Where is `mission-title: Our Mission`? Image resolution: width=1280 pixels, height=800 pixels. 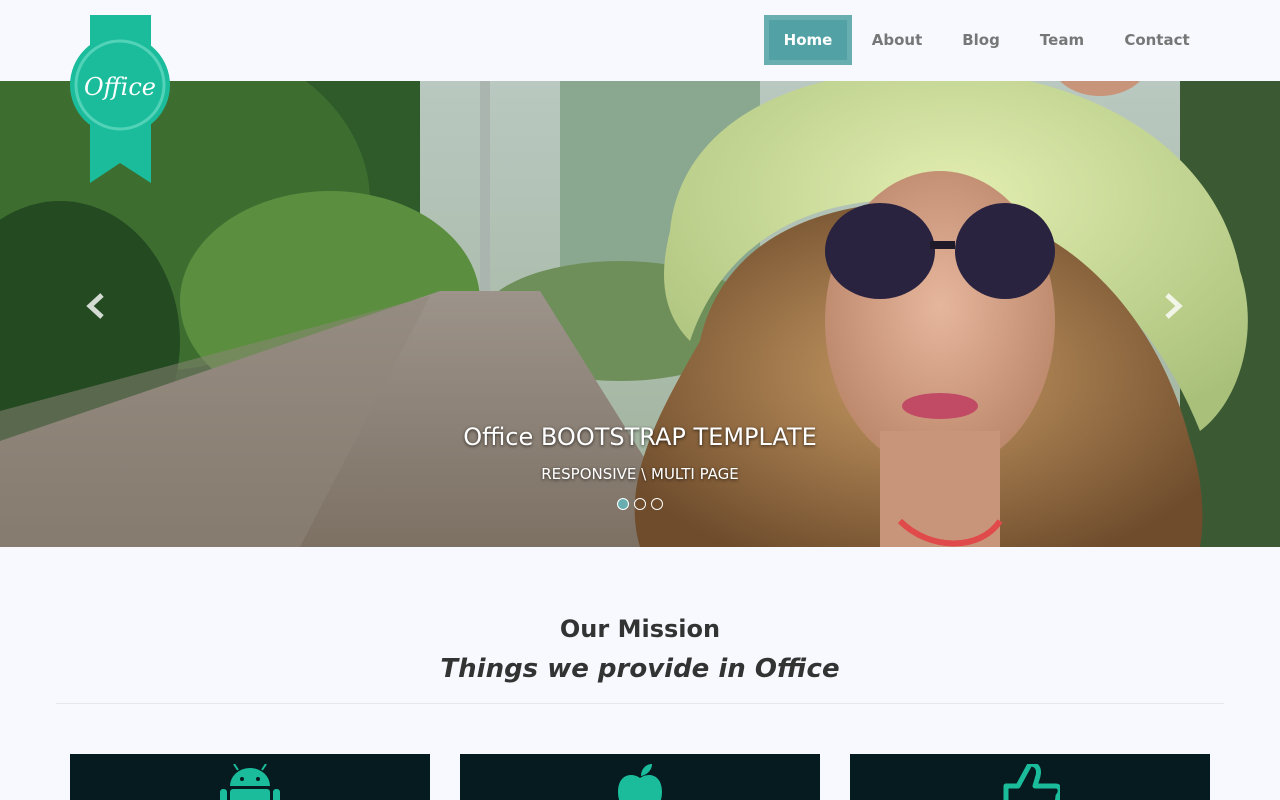 mission-title: Our Mission is located at coordinates (640, 629).